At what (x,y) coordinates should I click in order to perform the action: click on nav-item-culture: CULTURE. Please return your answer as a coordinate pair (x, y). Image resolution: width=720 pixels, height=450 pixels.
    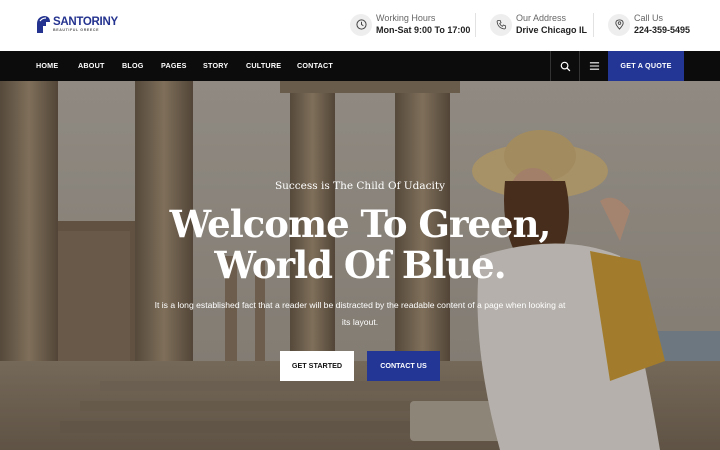
    Looking at the image, I should click on (263, 66).